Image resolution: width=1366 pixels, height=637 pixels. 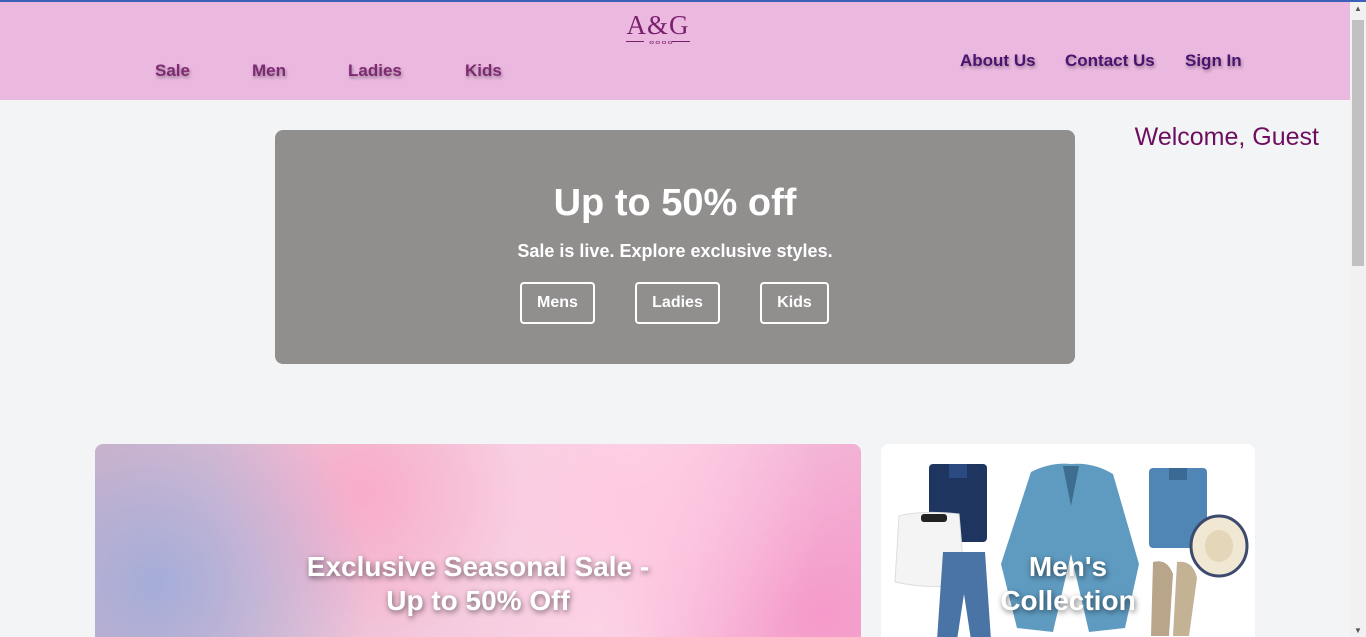 What do you see at coordinates (658, 25) in the screenshot?
I see `logo-text: A&G` at bounding box center [658, 25].